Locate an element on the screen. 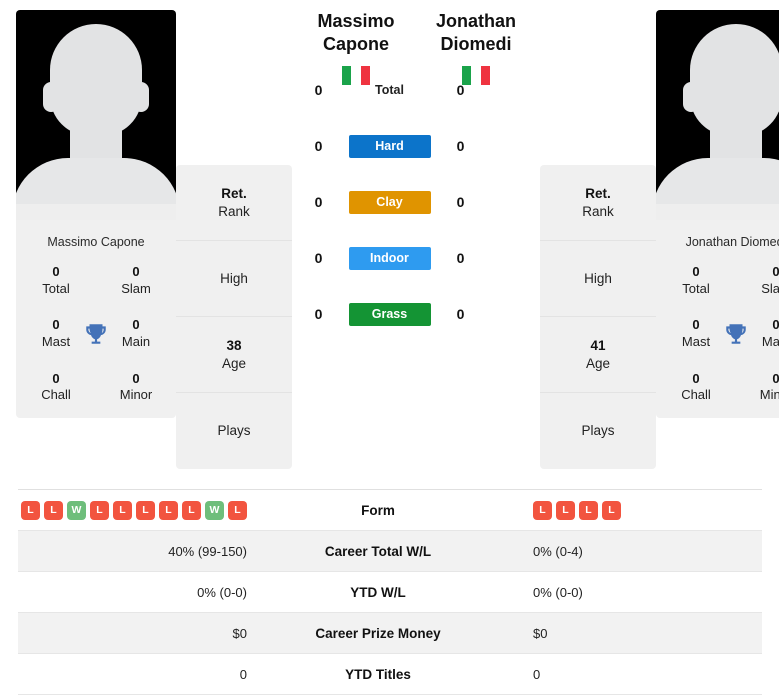 This screenshot has height=699, width=779. right-player-photo is located at coordinates (717, 115).